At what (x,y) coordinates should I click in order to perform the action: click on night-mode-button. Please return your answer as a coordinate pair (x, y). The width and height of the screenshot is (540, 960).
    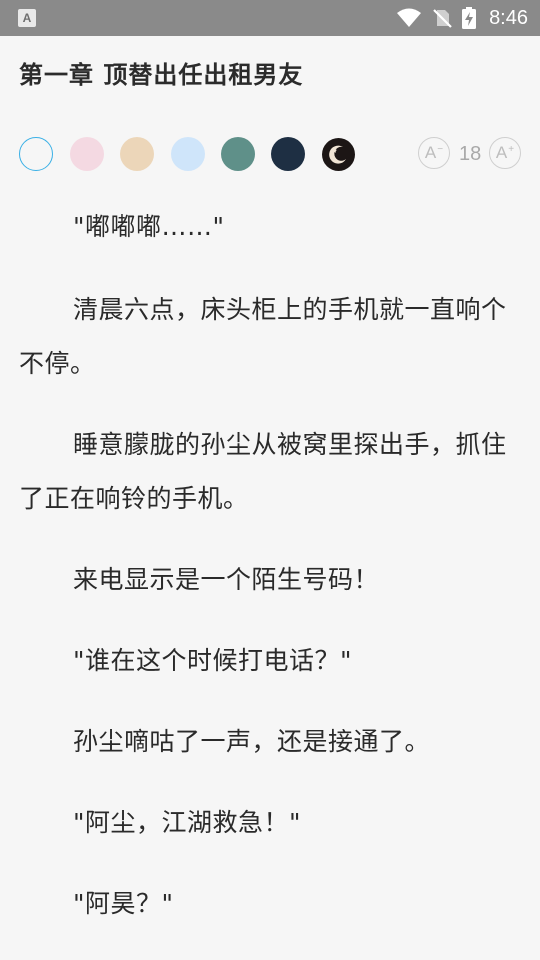
    Looking at the image, I should click on (338, 154).